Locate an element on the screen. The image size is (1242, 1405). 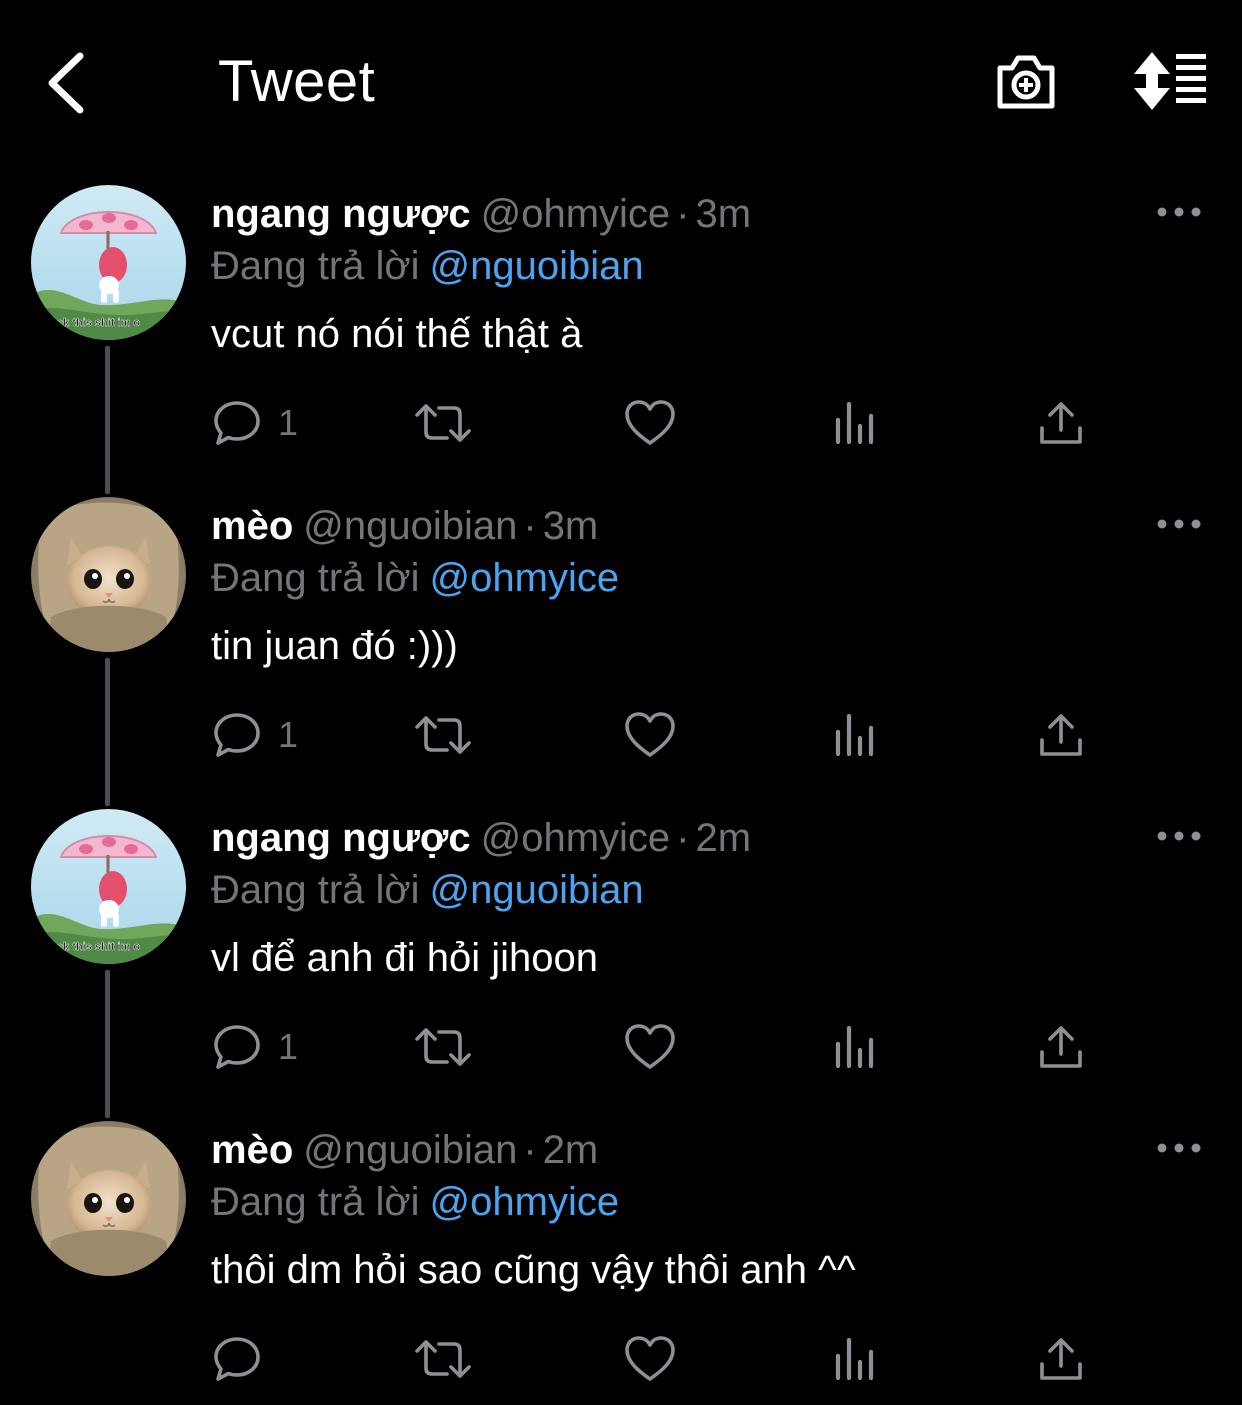
tweet-text: tin juan đó :))) is located at coordinates (334, 646).